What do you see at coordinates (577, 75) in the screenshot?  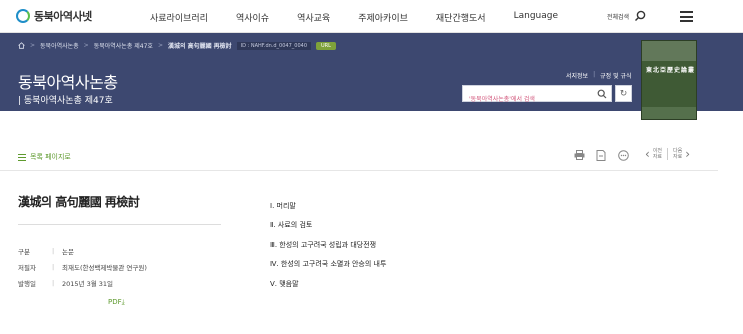 I see `bibliographic-info-link: 서지정보` at bounding box center [577, 75].